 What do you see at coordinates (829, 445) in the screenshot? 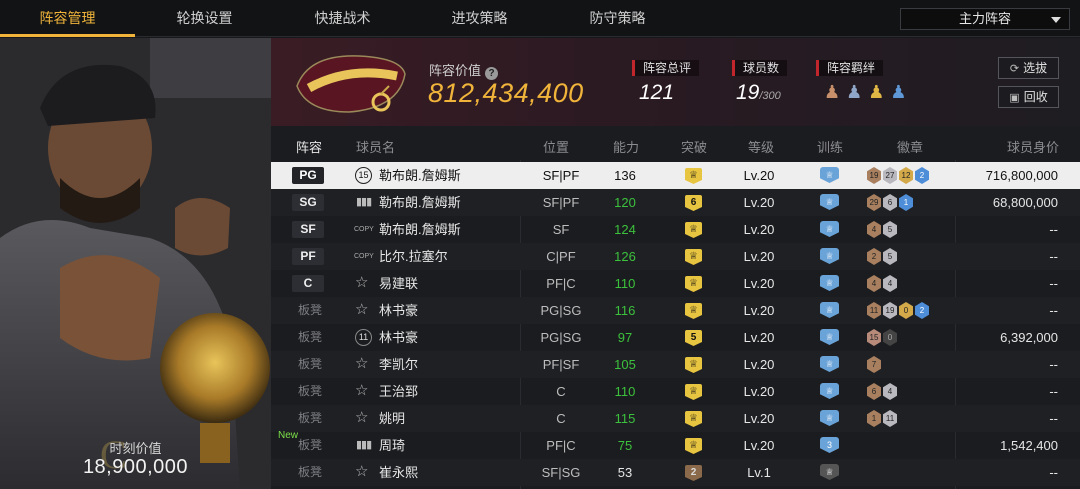
I see `training-badge: 3` at bounding box center [829, 445].